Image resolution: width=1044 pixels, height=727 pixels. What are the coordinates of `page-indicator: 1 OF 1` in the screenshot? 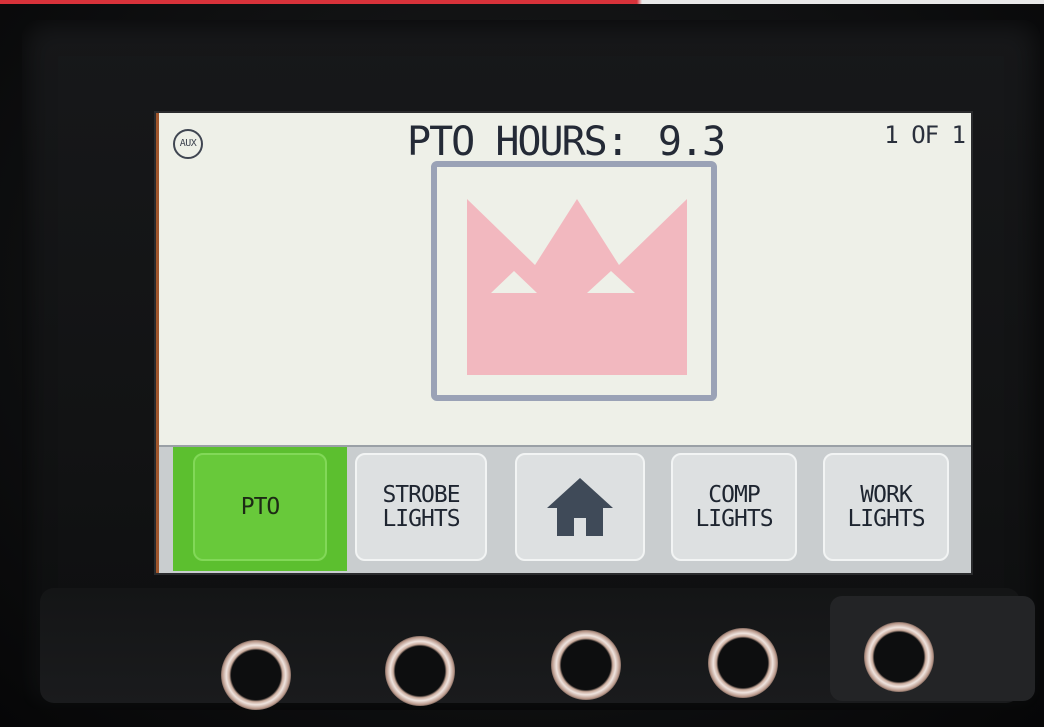 It's located at (925, 135).